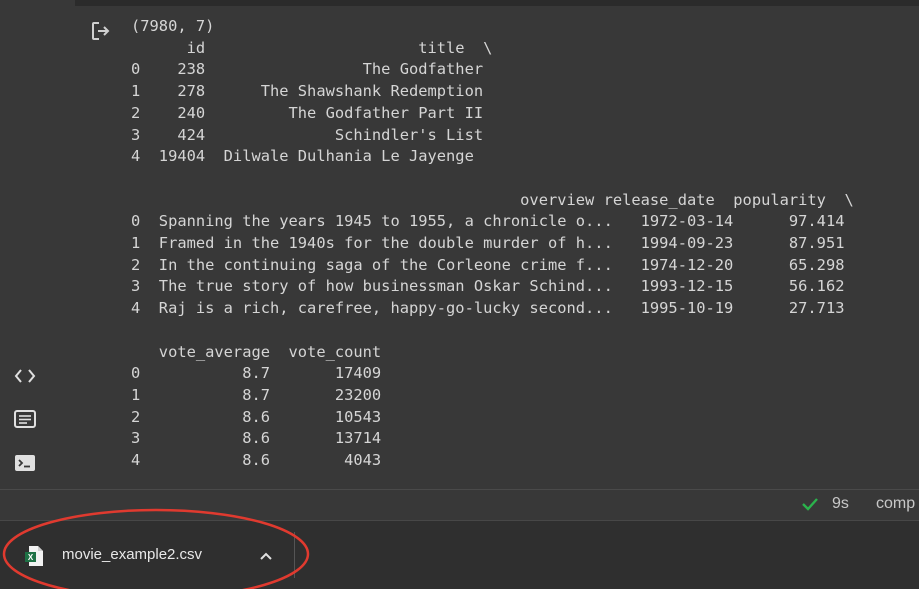 The image size is (919, 589). Describe the element at coordinates (25, 376) in the screenshot. I see `code-icon` at that location.